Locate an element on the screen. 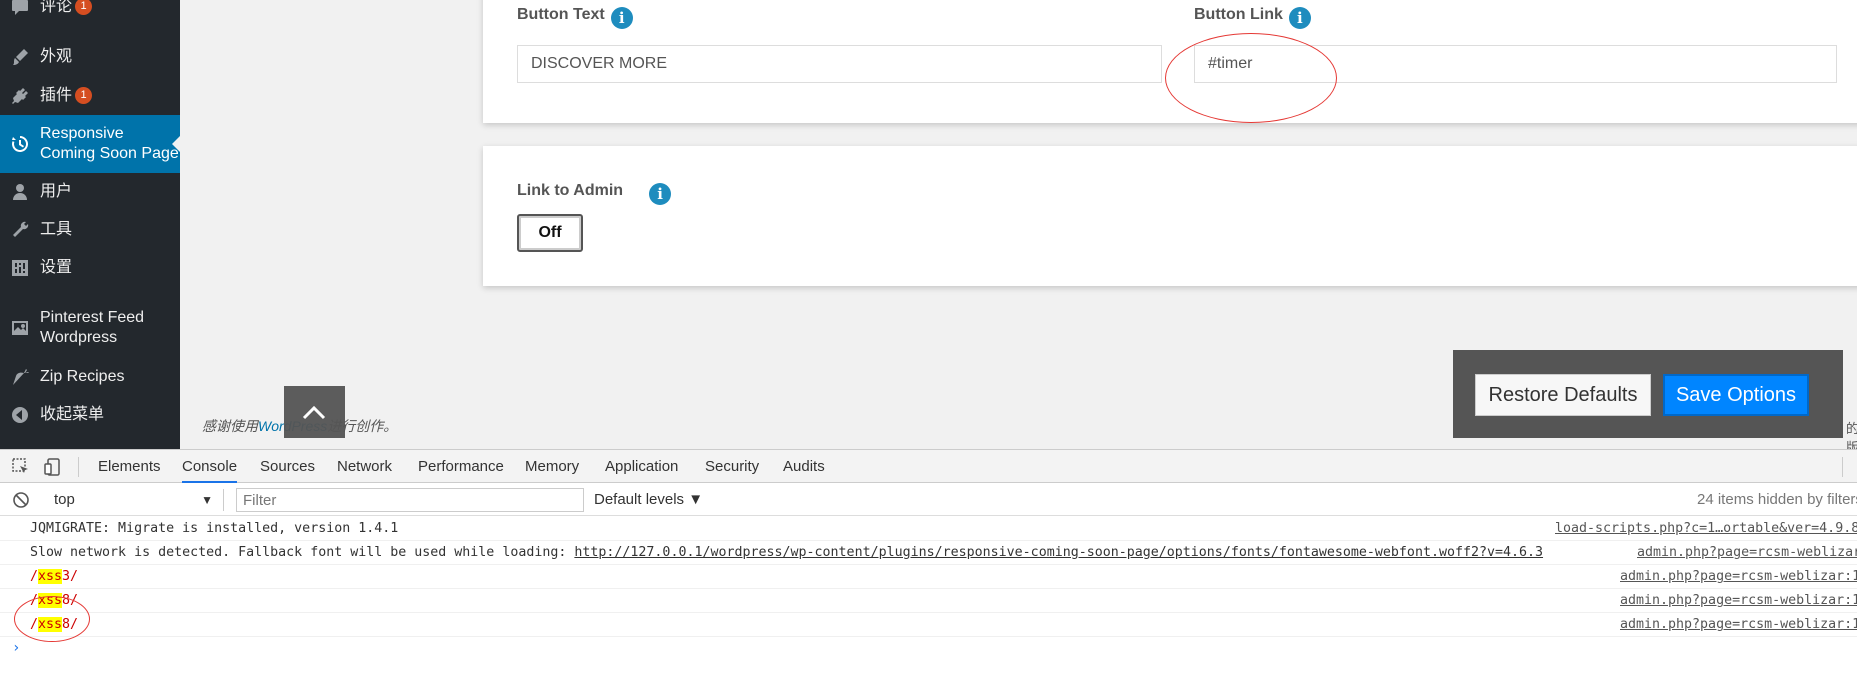  hidden-items-count: 24 items hidden by filters is located at coordinates (1777, 499).